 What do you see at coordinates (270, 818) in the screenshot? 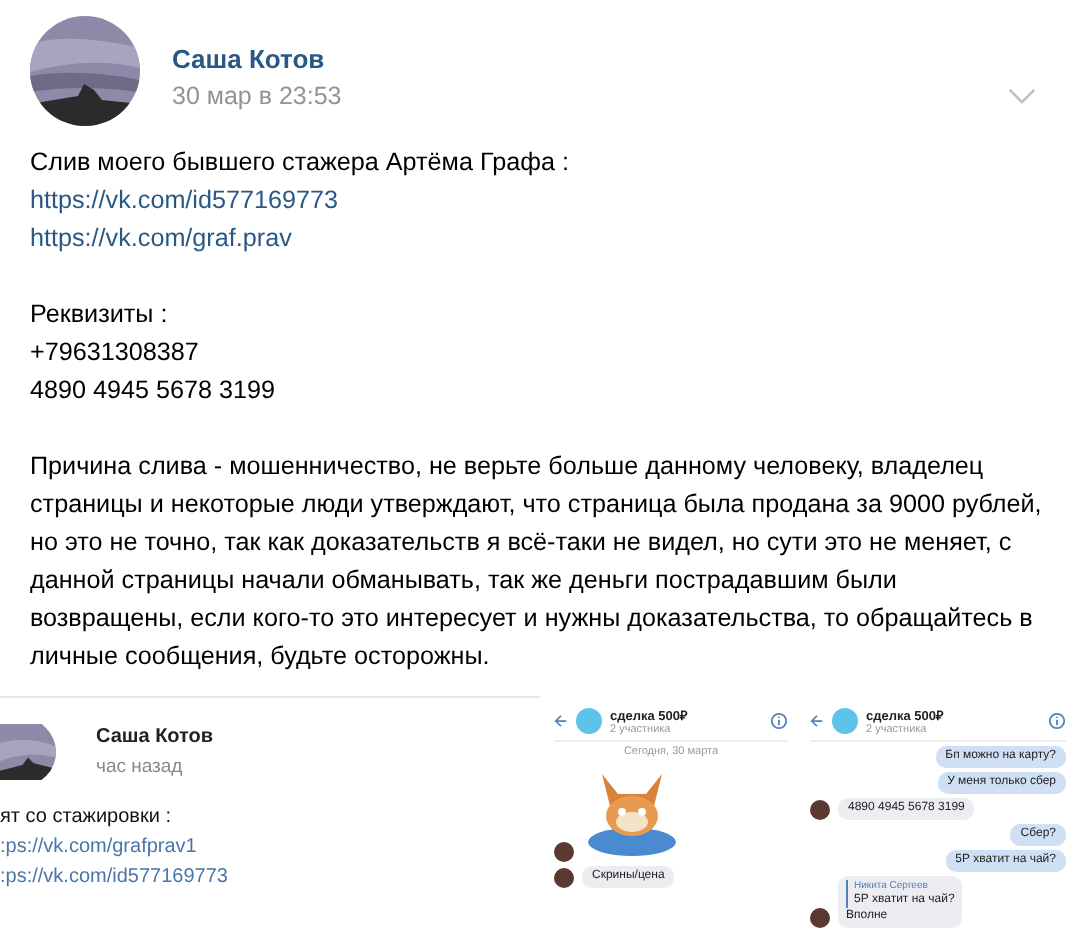
I see `post-screenshot: Саша Котов час назад ят со стажировки : :ps://vk.com/grafprav1 :ps://vk.com/id577169773` at bounding box center [270, 818].